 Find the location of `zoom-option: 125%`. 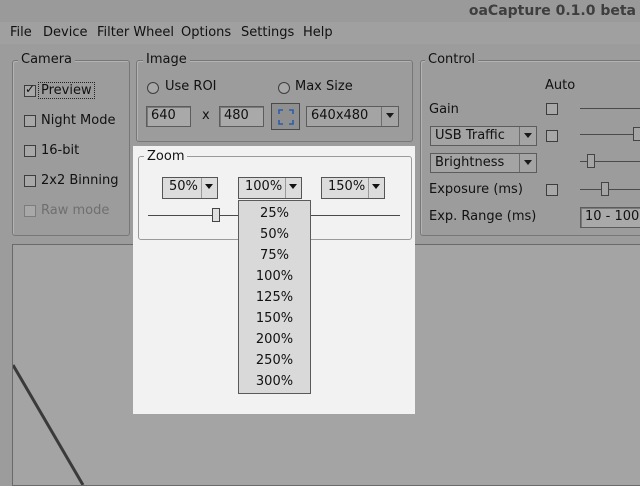

zoom-option: 125% is located at coordinates (274, 297).